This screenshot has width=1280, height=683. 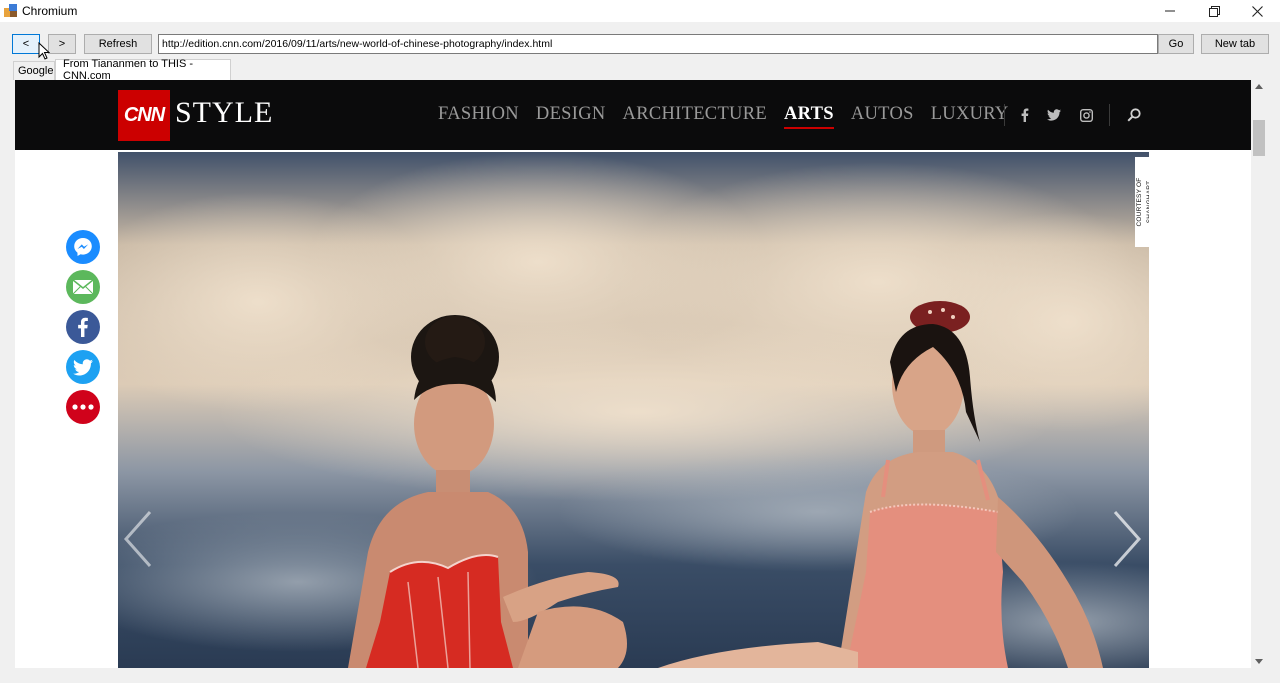 What do you see at coordinates (50, 11) in the screenshot?
I see `window-title: Chromium` at bounding box center [50, 11].